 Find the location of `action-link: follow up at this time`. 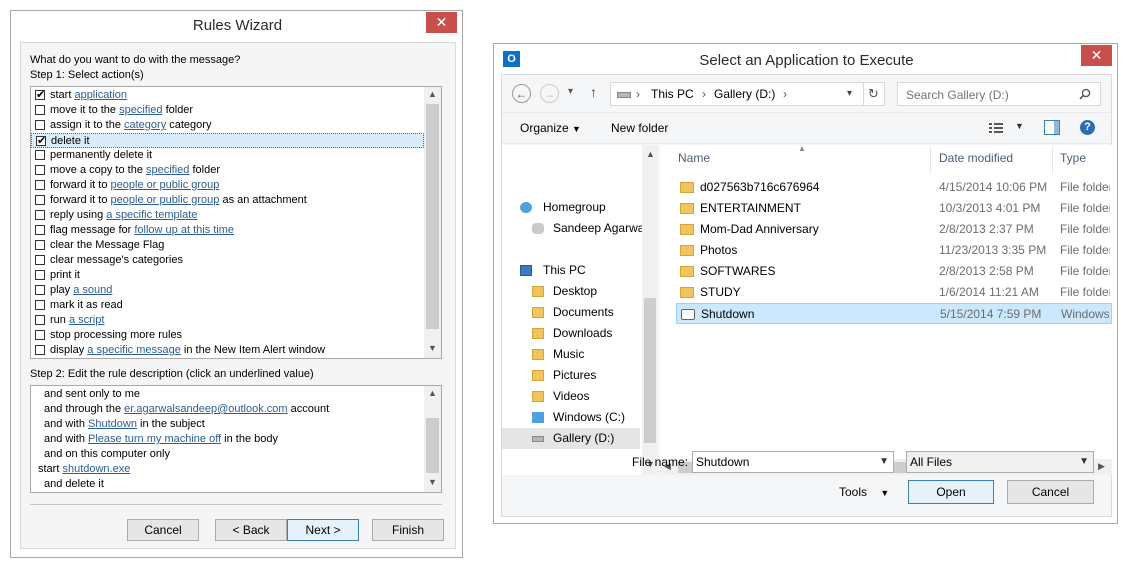

action-link: follow up at this time is located at coordinates (184, 230).